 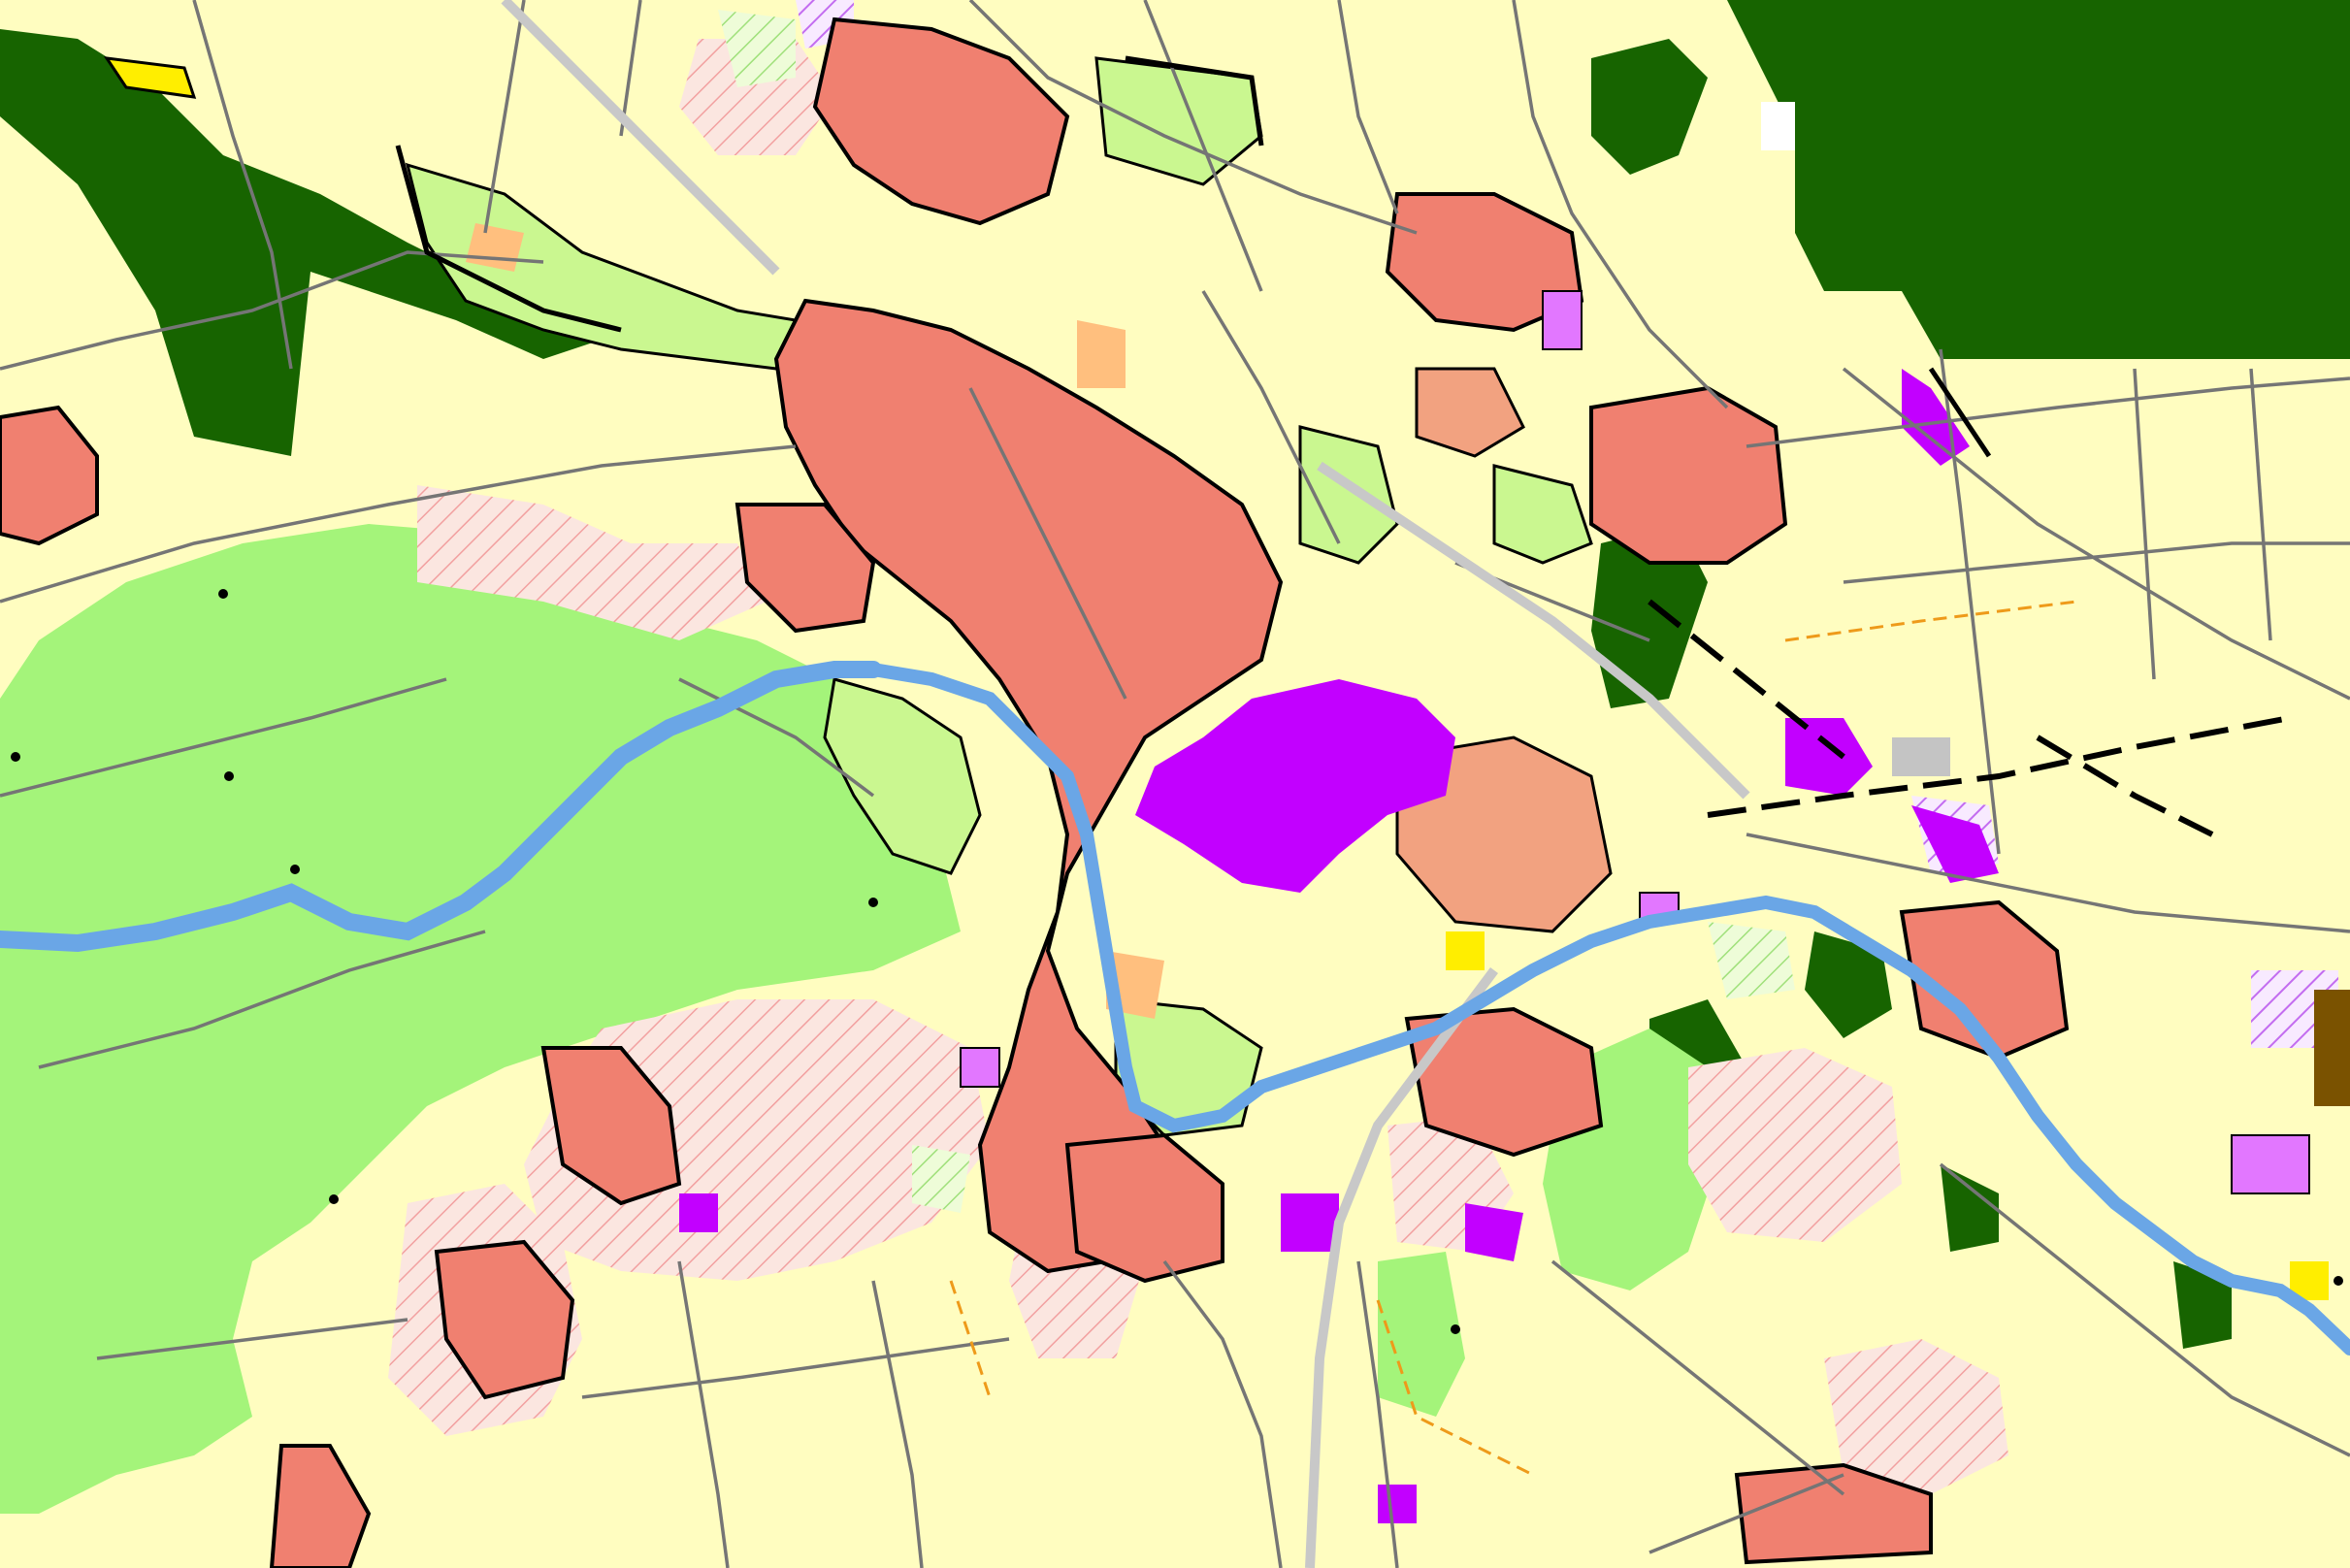 What do you see at coordinates (2271, 1164) in the screenshot?
I see `special-area-east` at bounding box center [2271, 1164].